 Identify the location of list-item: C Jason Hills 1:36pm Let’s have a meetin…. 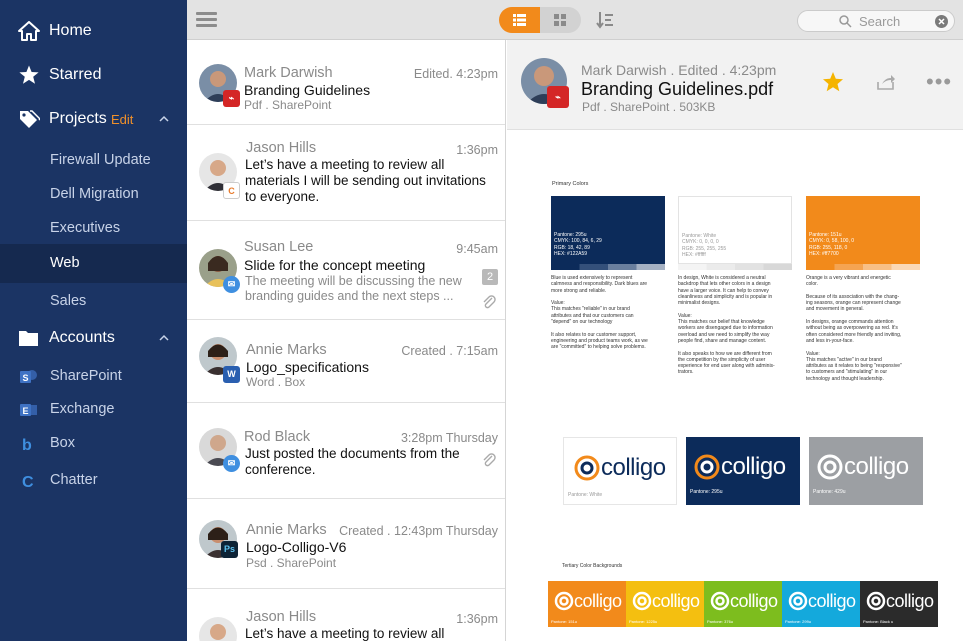
(346, 173).